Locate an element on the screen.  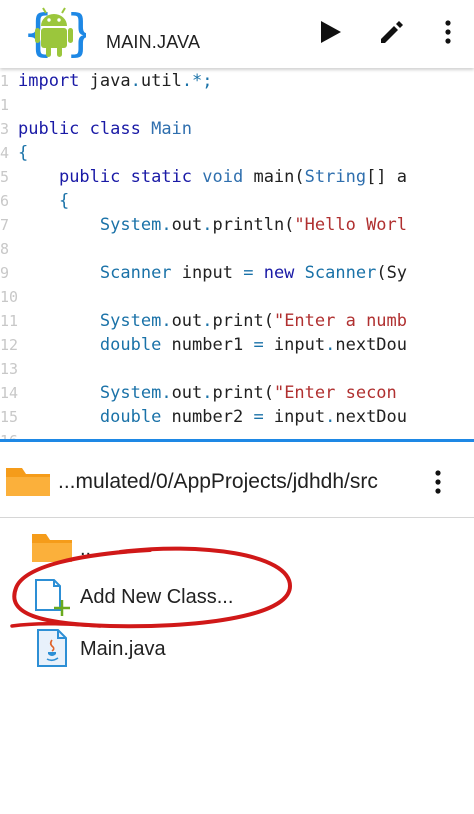
code-line: 8 is located at coordinates (237, 249).